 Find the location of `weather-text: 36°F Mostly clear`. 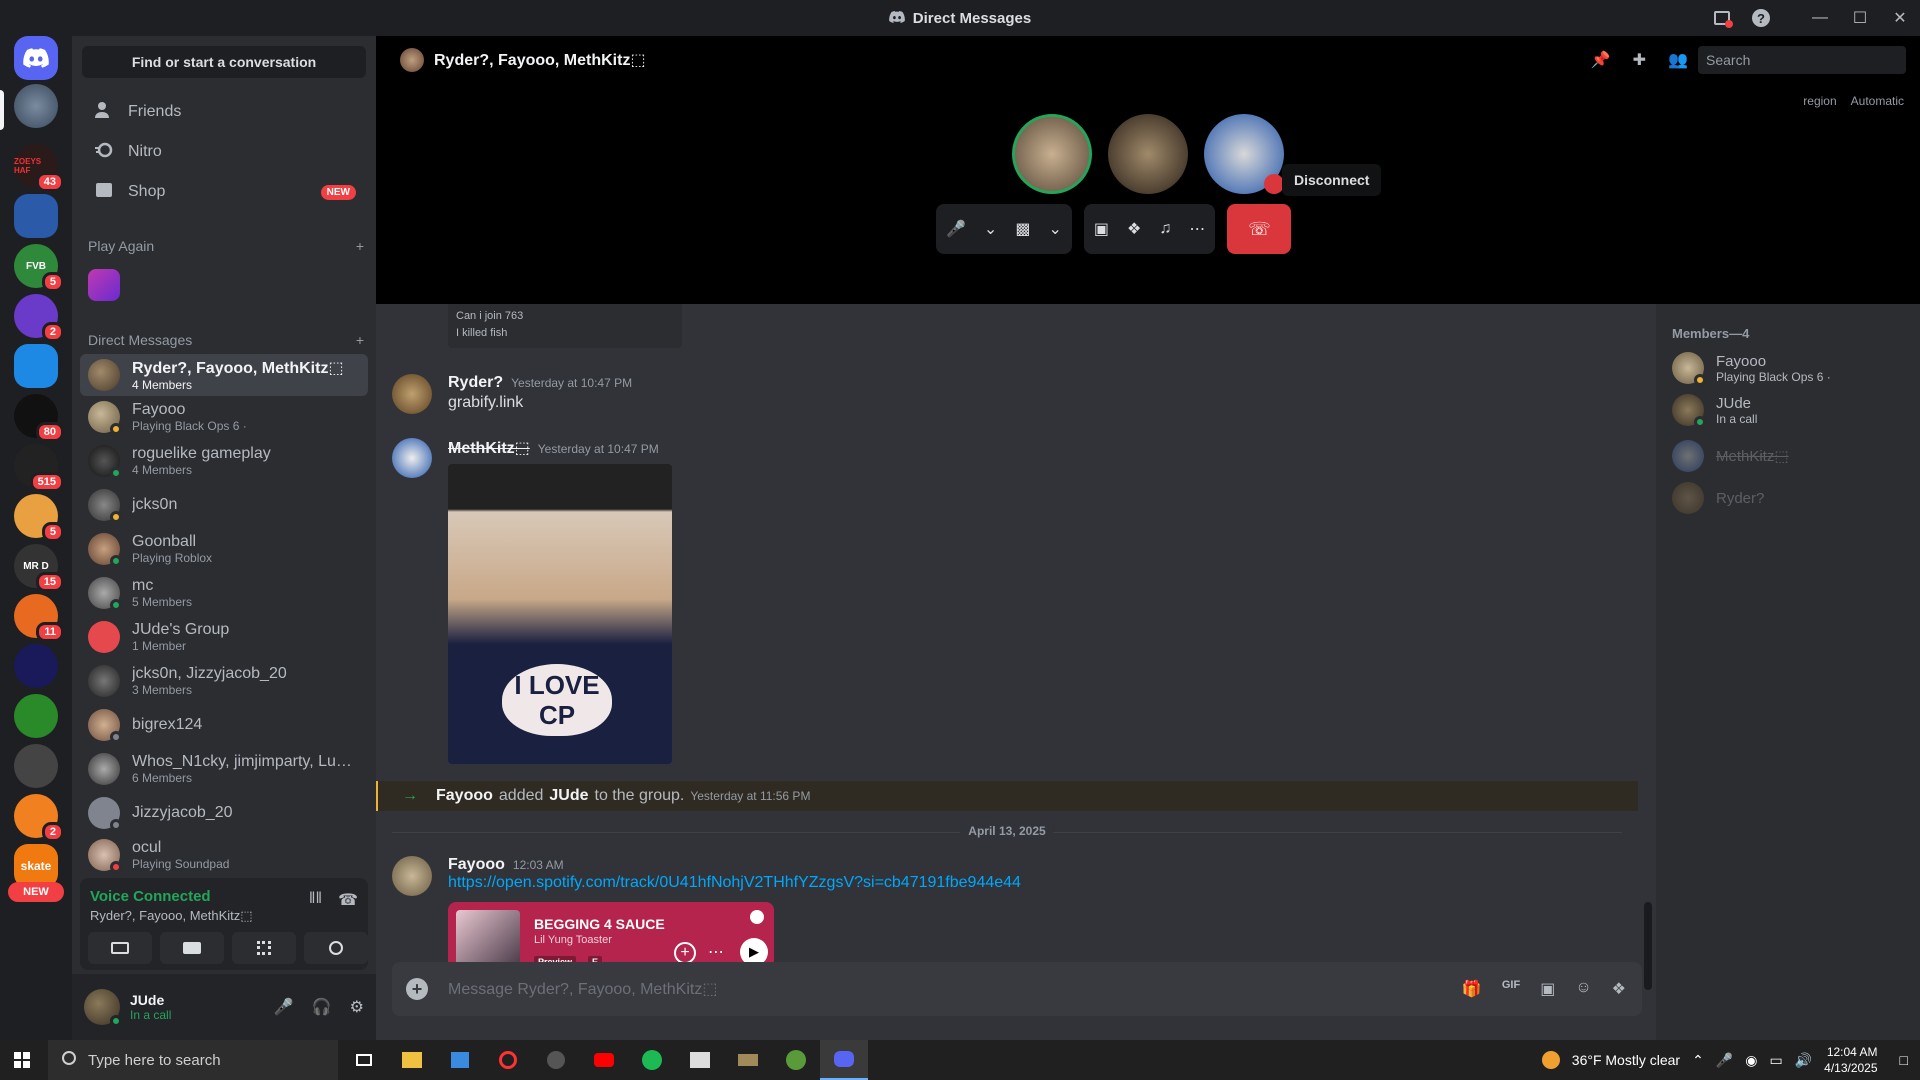

weather-text: 36°F Mostly clear is located at coordinates (1626, 1060).